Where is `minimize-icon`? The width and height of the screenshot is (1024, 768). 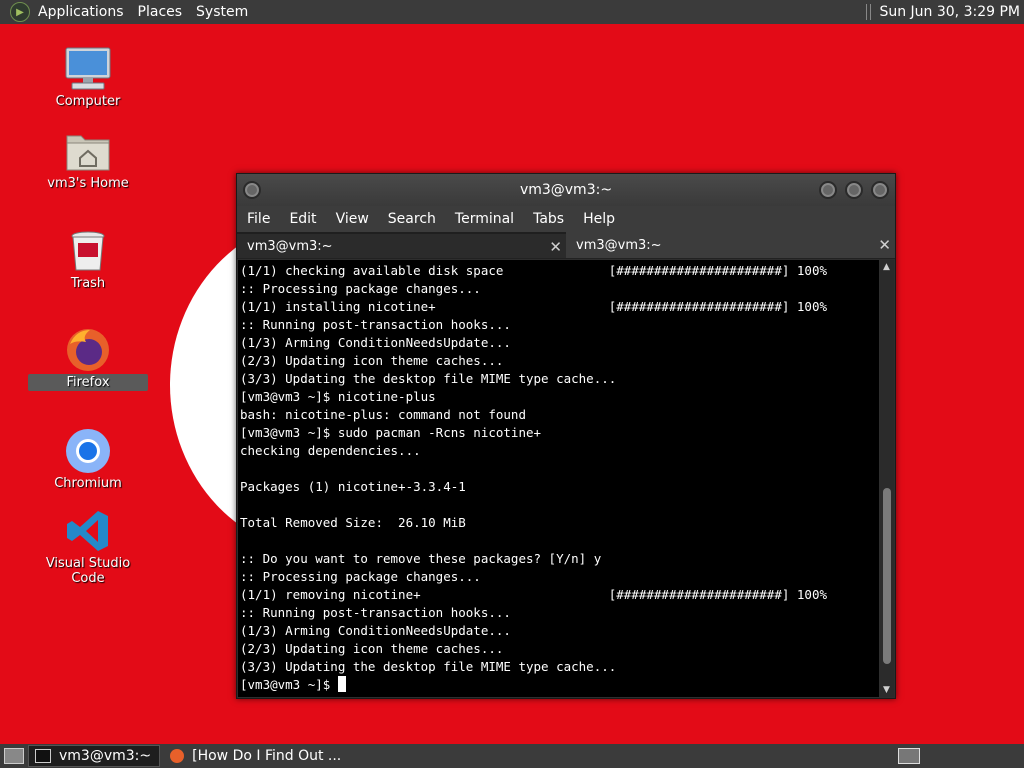
minimize-icon is located at coordinates (828, 190).